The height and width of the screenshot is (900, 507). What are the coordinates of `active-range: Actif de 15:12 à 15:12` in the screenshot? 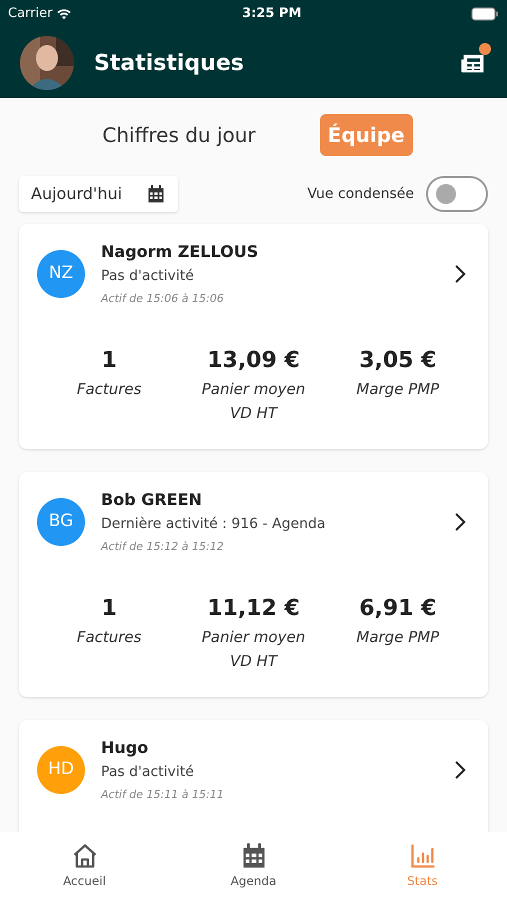 It's located at (163, 547).